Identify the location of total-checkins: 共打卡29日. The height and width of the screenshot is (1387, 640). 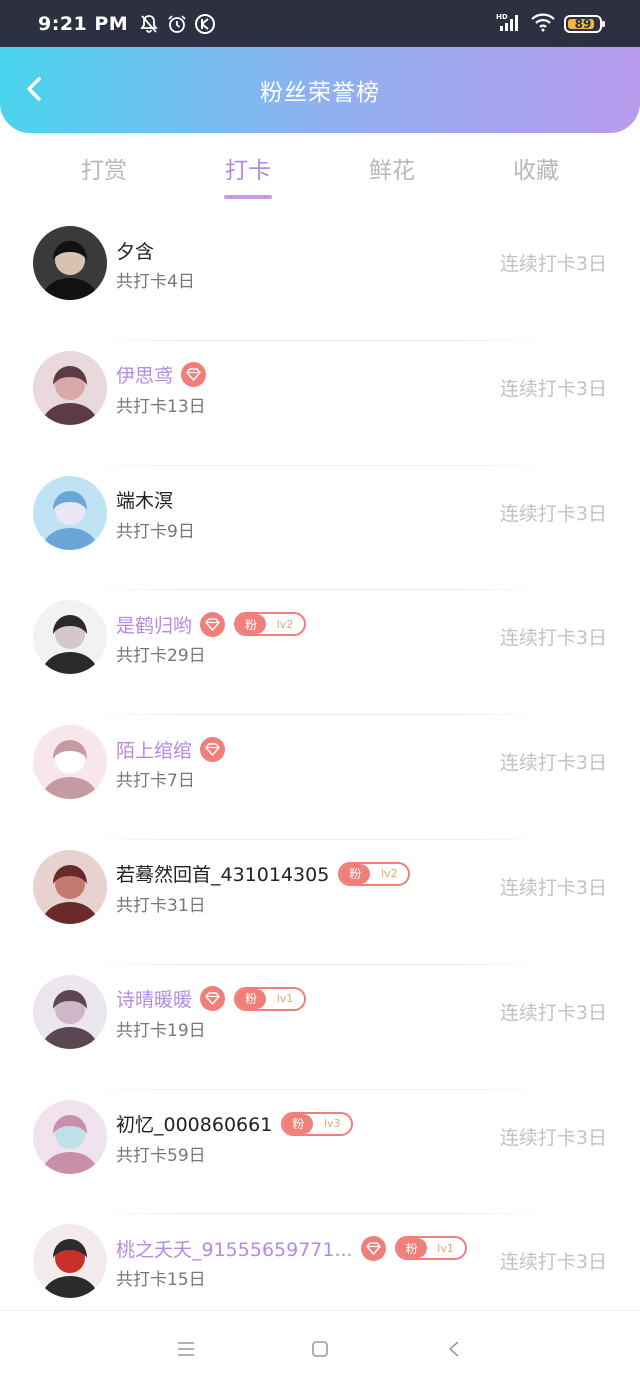
(161, 656).